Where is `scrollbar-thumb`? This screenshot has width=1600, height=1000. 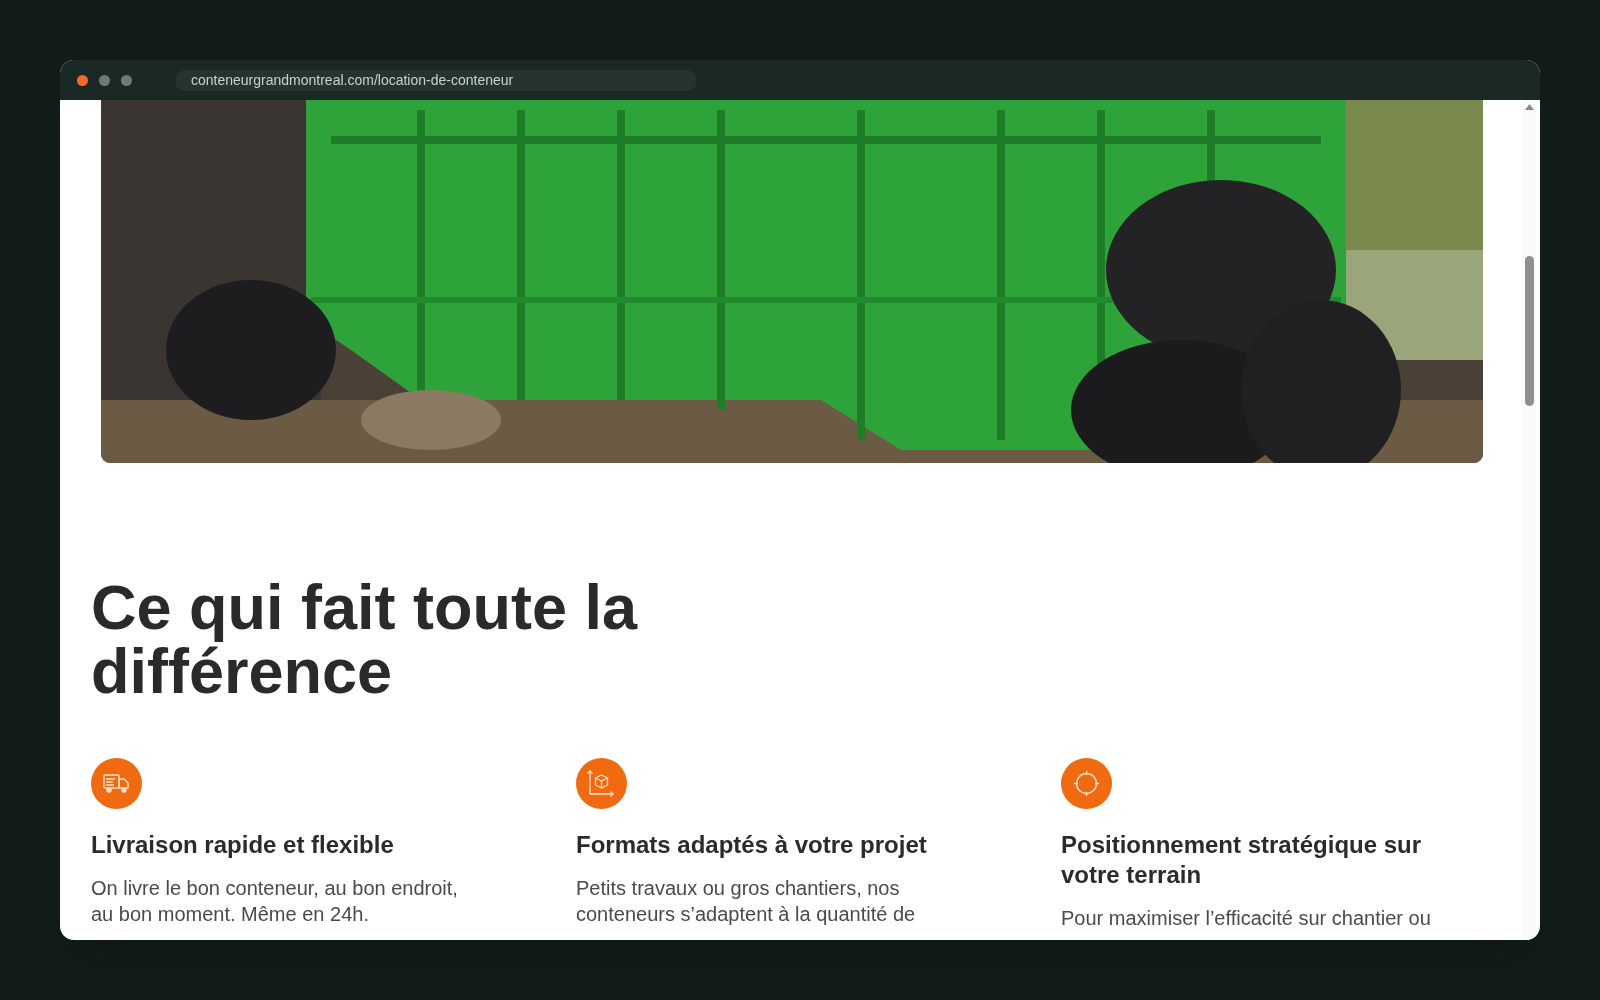 scrollbar-thumb is located at coordinates (1529, 331).